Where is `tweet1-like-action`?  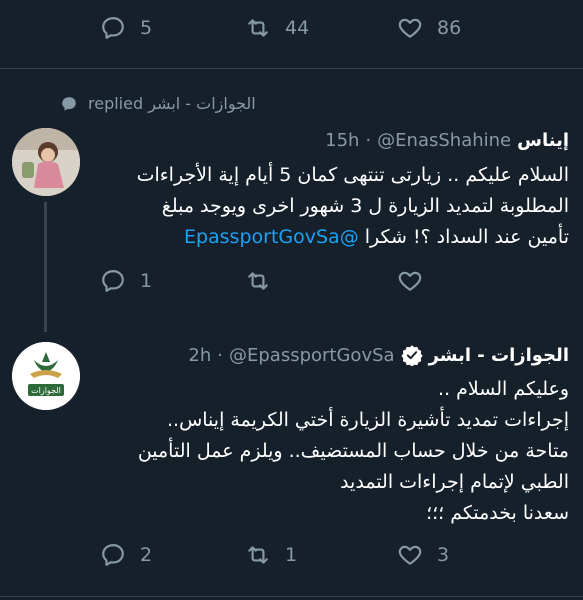
tweet1-like-action is located at coordinates (417, 281).